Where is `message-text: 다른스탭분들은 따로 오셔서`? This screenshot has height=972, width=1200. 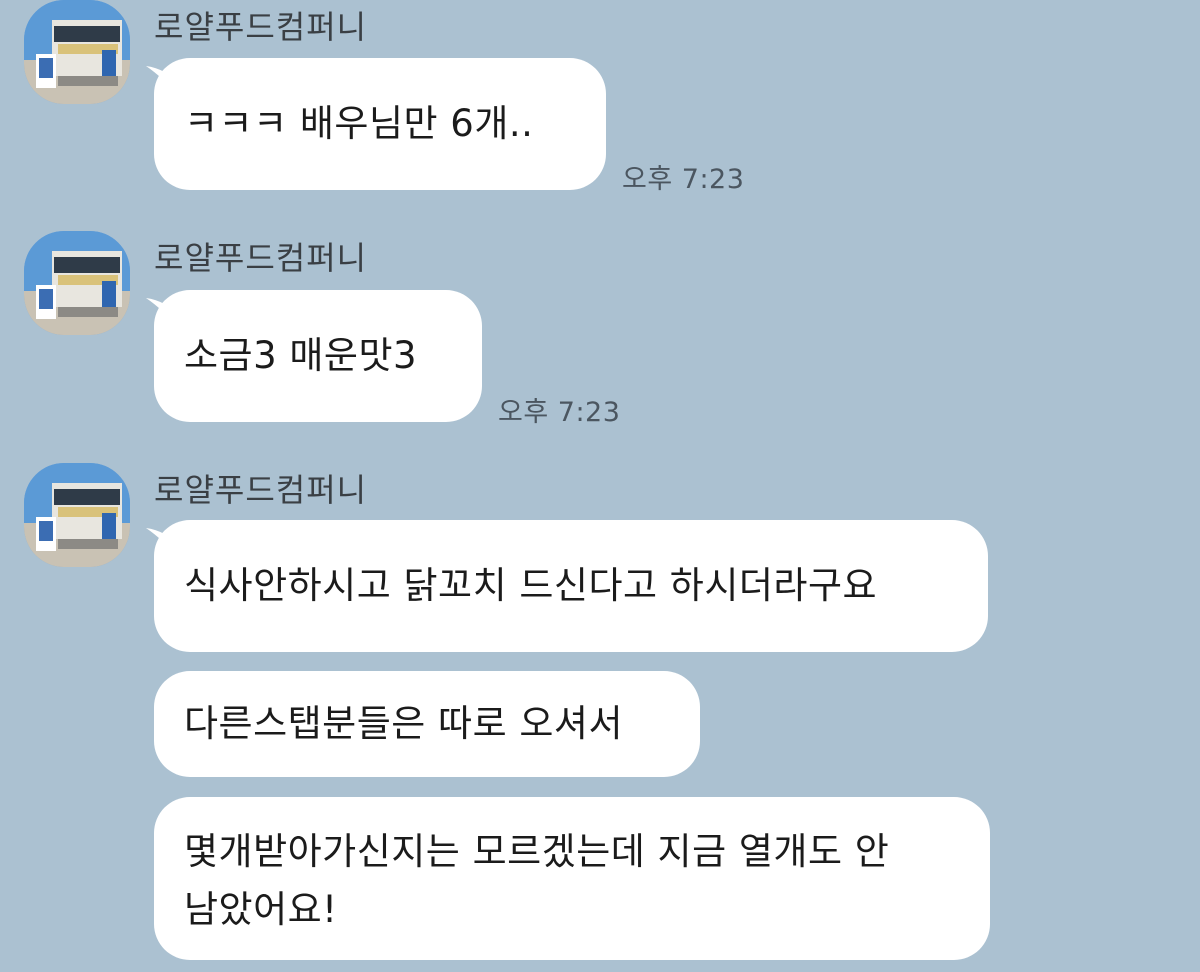
message-text: 다른스탭분들은 따로 오셔서 is located at coordinates (404, 723).